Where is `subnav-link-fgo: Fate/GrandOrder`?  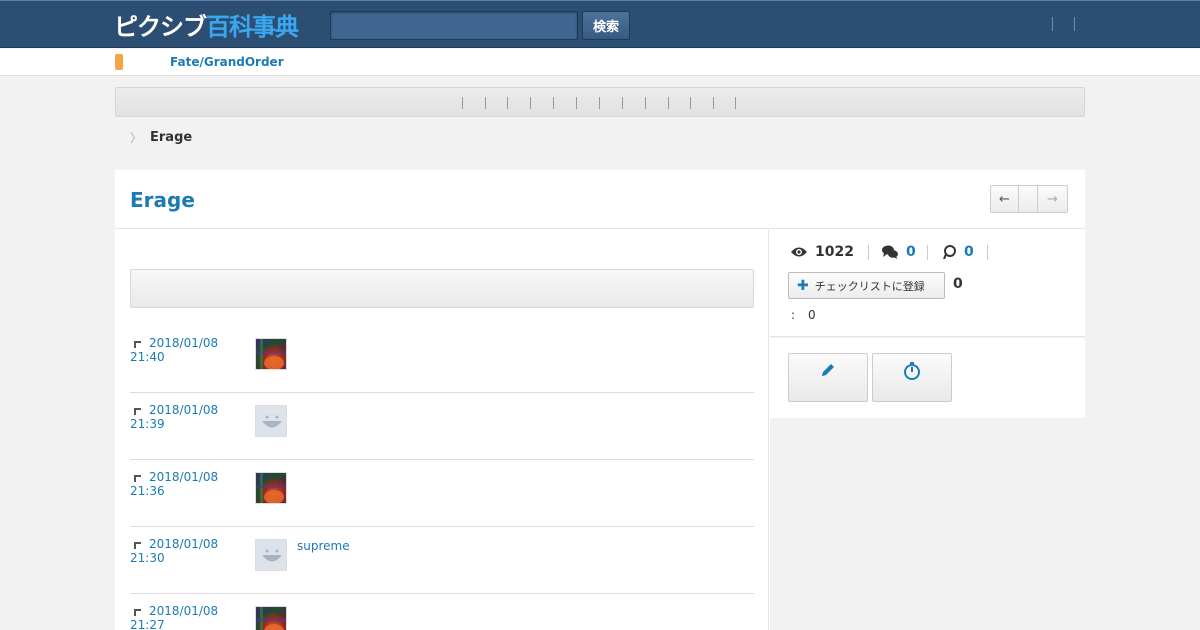 subnav-link-fgo: Fate/GrandOrder is located at coordinates (227, 62).